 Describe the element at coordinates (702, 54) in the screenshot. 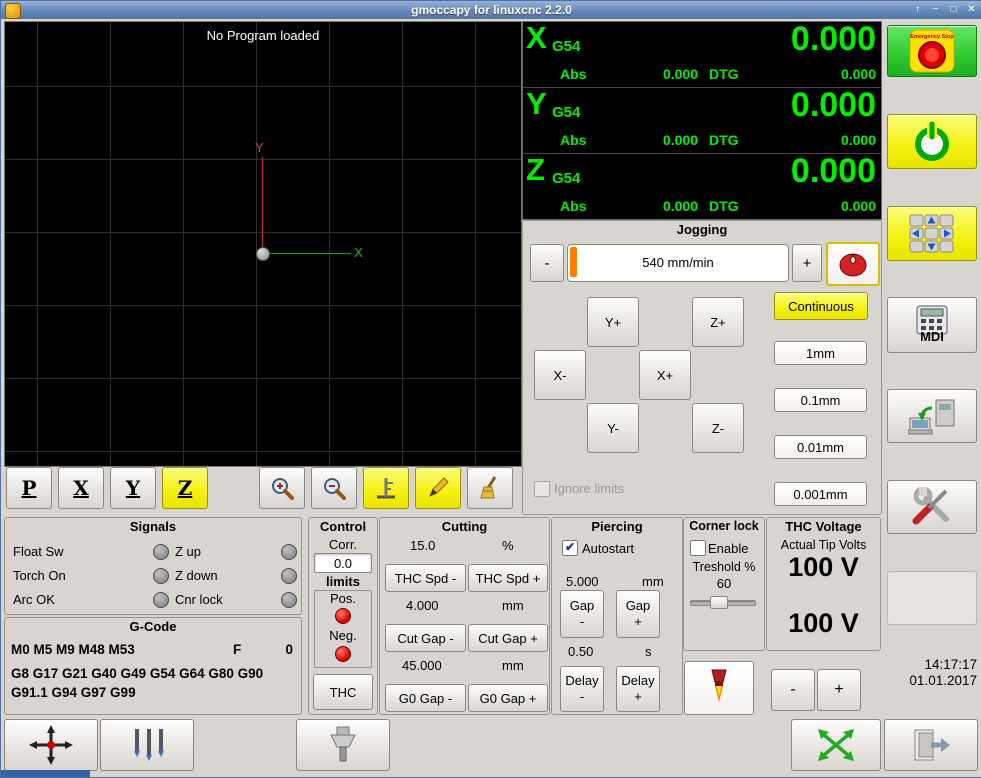

I see `dro-axis-x: X G54 0.000 Abs 0.000 DTG 0.000` at that location.